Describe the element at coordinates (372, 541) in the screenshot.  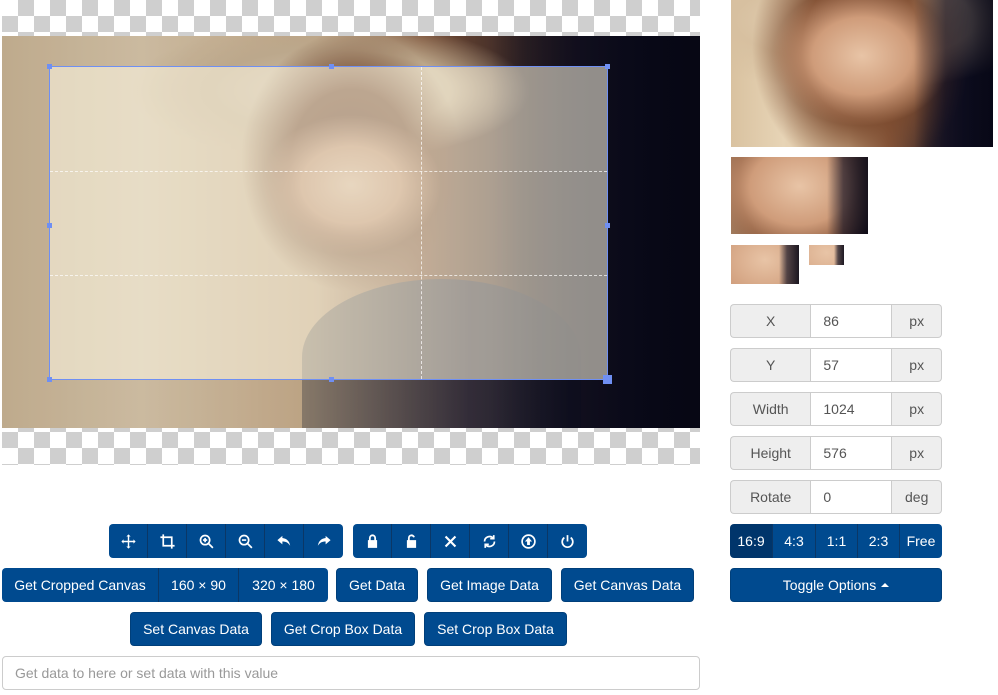
I see `lock-icon` at that location.